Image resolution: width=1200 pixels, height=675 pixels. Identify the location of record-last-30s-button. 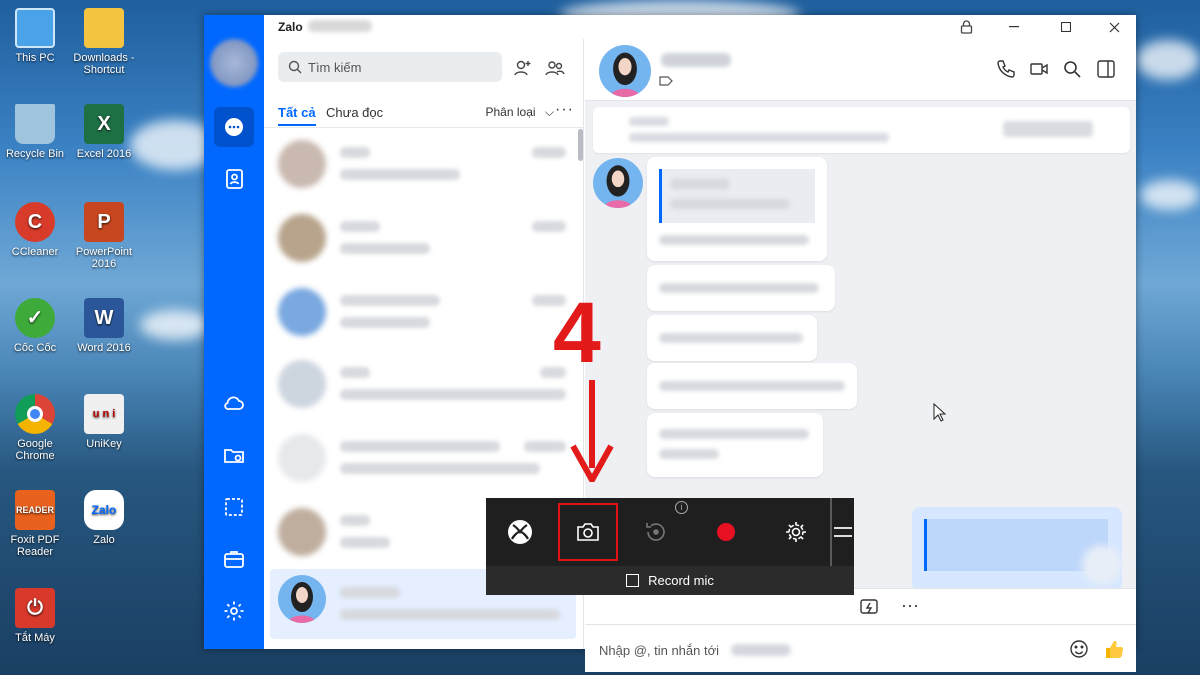
(656, 532).